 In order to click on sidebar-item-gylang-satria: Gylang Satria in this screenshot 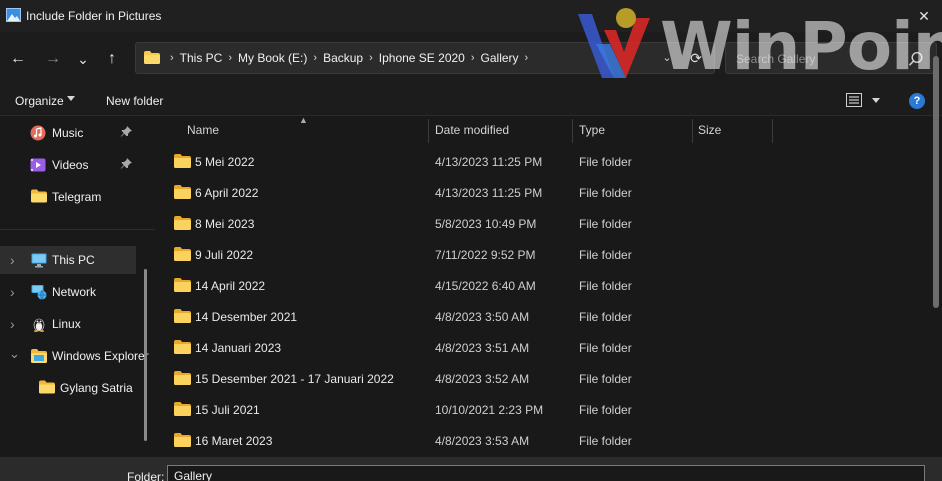, I will do `click(72, 388)`.